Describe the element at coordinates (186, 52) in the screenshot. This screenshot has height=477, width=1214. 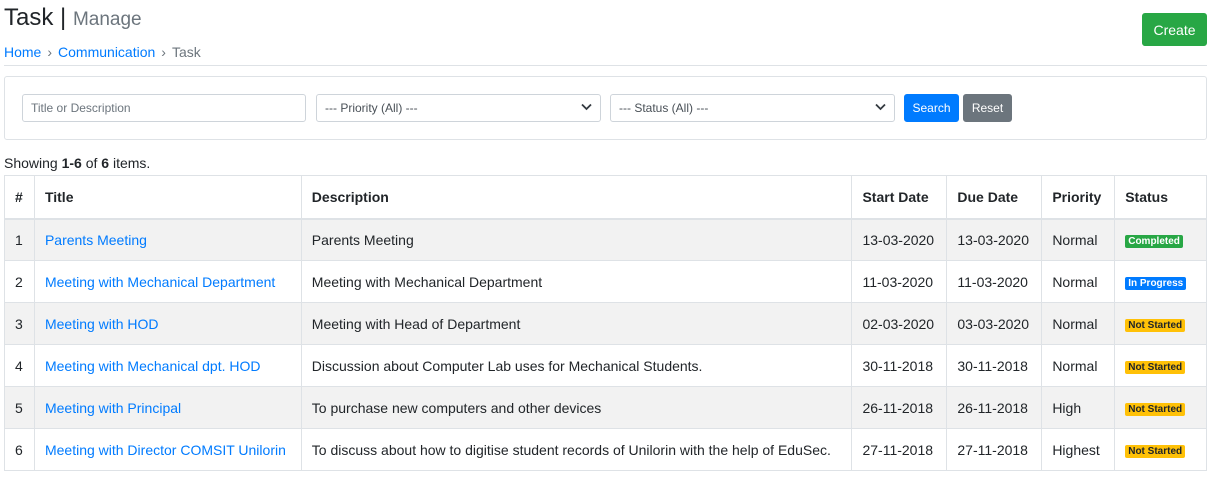
I see `breadcrumb-current: Task` at that location.